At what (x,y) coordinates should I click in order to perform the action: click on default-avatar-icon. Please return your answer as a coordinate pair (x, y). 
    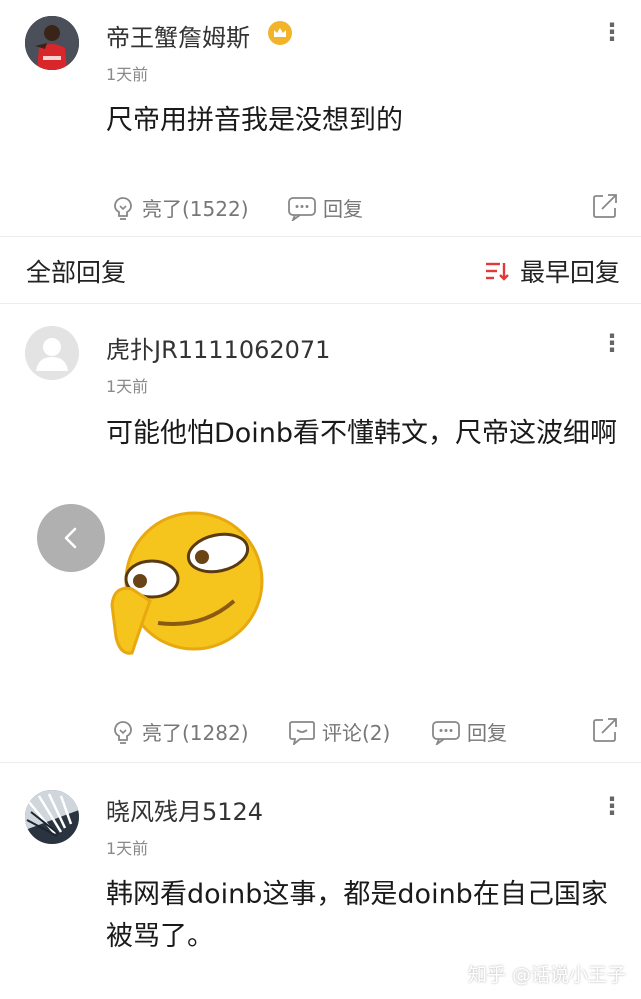
    Looking at the image, I should click on (52, 353).